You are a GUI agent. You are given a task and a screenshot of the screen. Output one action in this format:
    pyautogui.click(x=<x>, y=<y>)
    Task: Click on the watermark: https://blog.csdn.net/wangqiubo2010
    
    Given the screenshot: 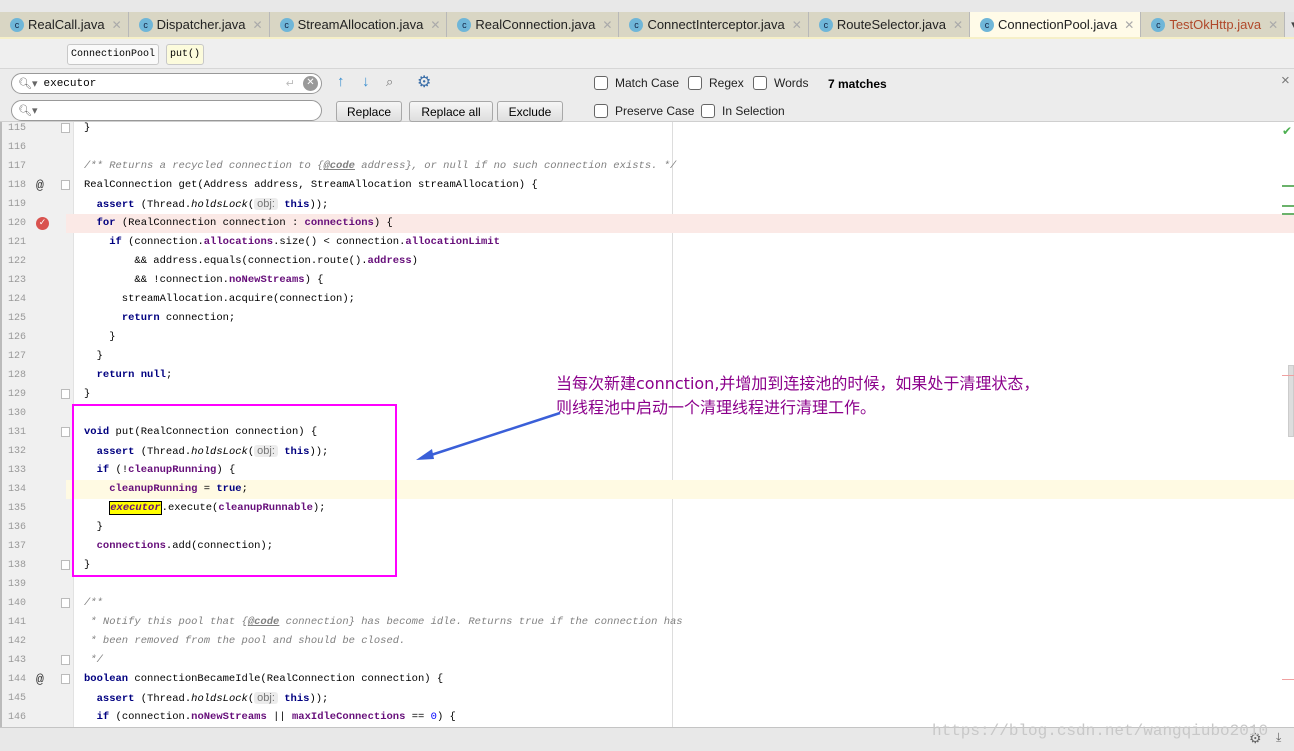 What is the action you would take?
    pyautogui.click(x=1100, y=731)
    